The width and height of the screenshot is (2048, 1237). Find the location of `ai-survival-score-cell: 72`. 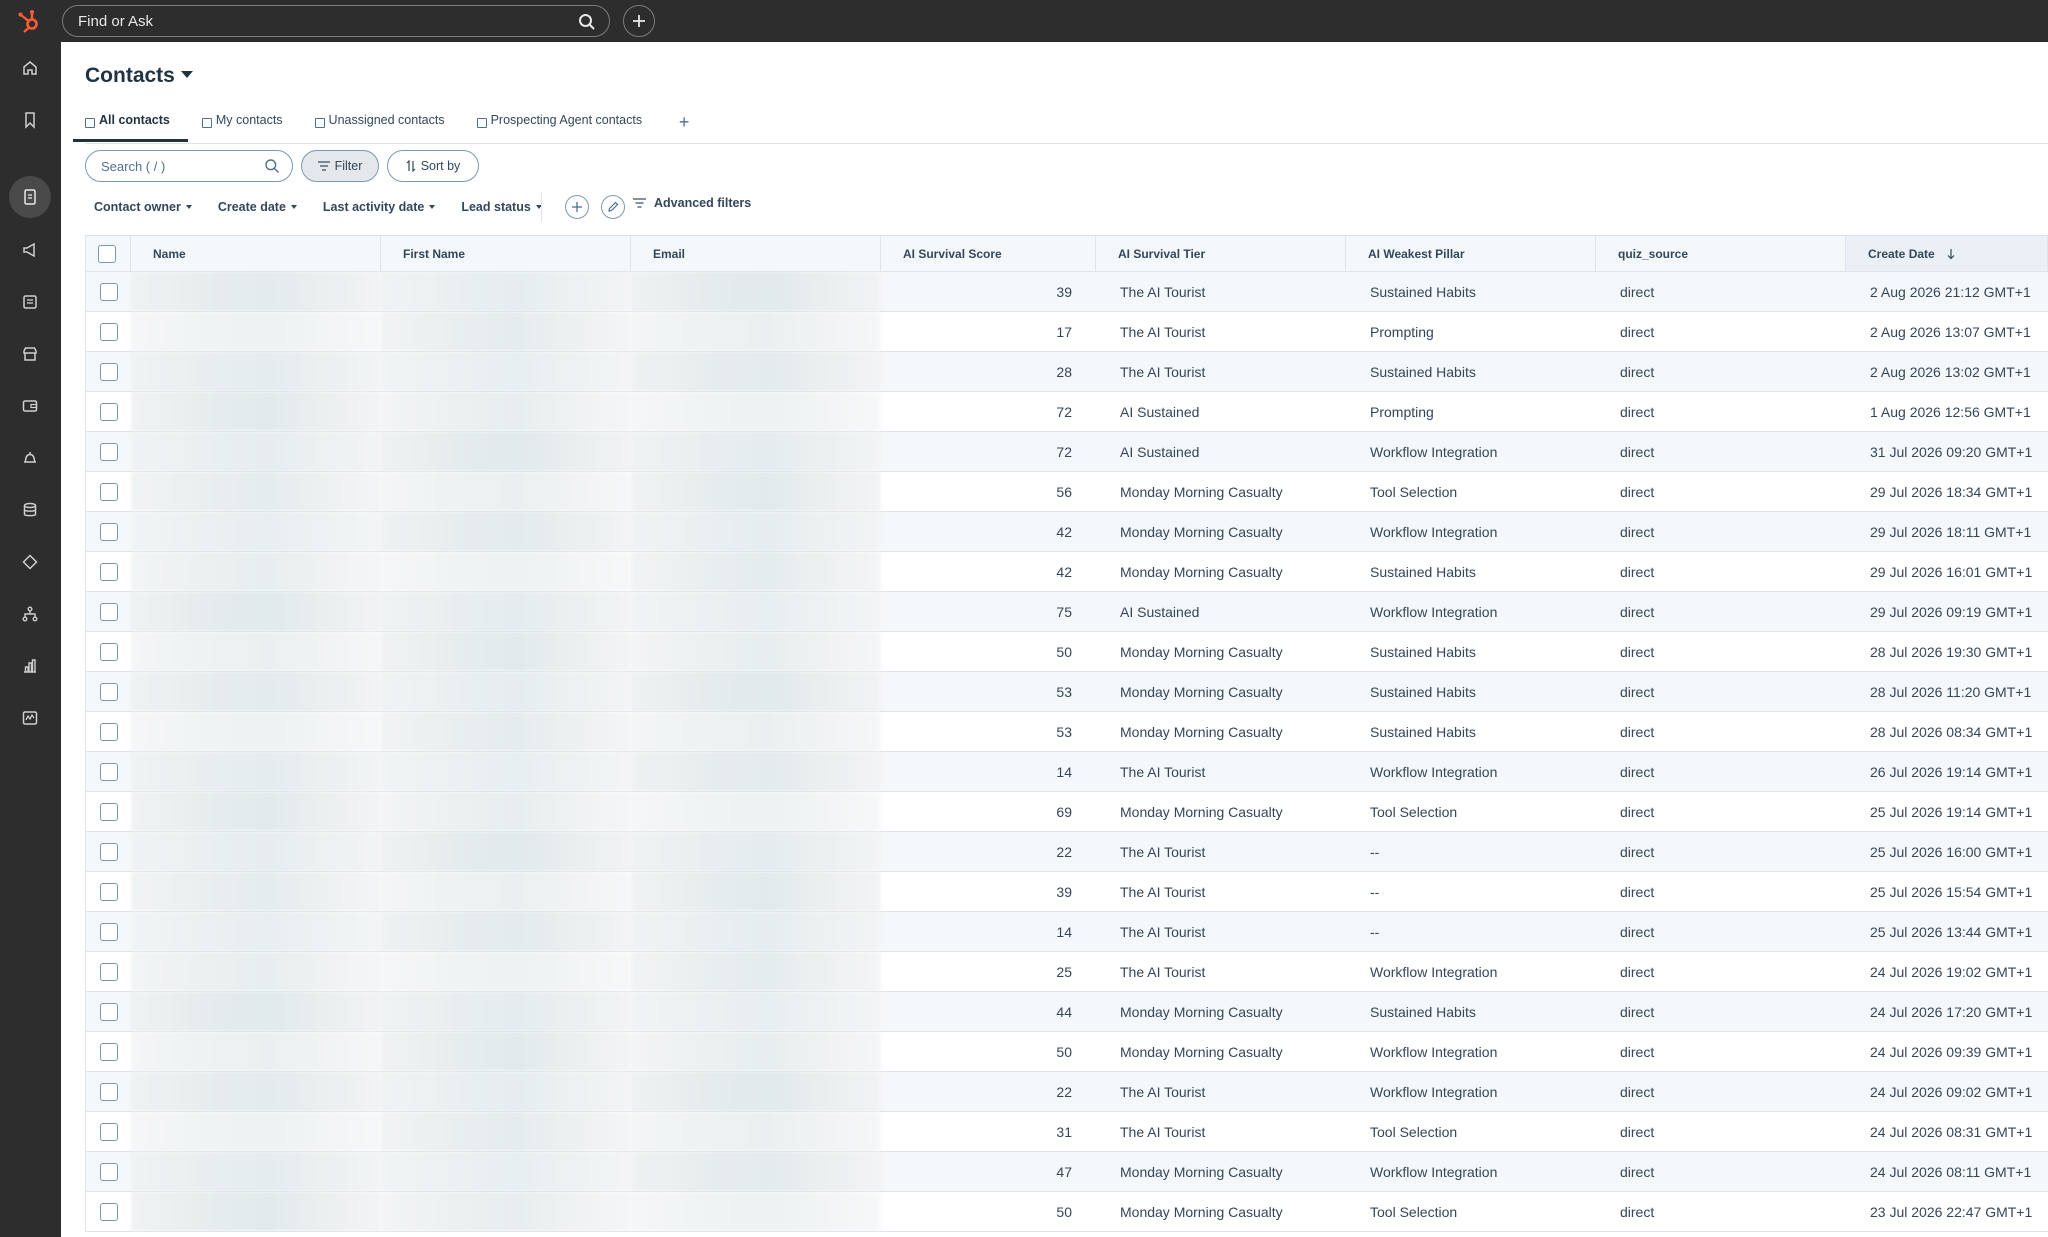

ai-survival-score-cell: 72 is located at coordinates (988, 411).